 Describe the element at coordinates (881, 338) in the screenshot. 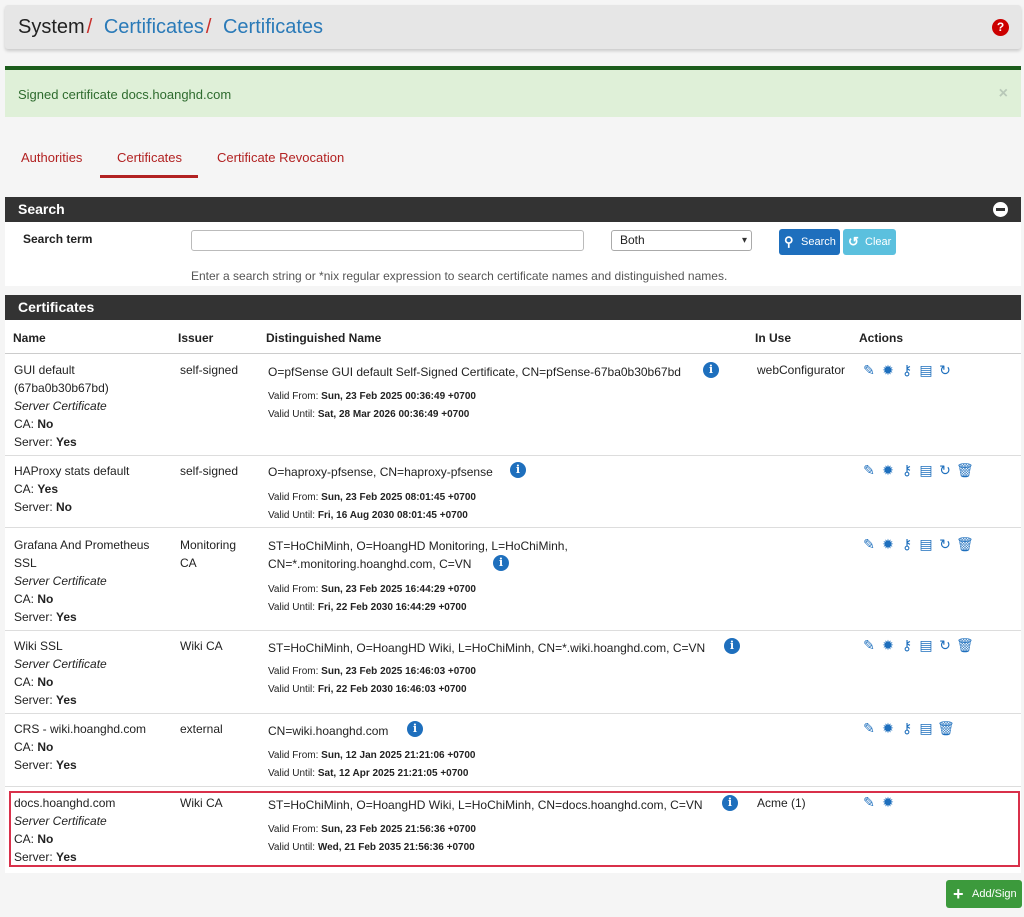

I see `col-header-actions: Actions` at that location.